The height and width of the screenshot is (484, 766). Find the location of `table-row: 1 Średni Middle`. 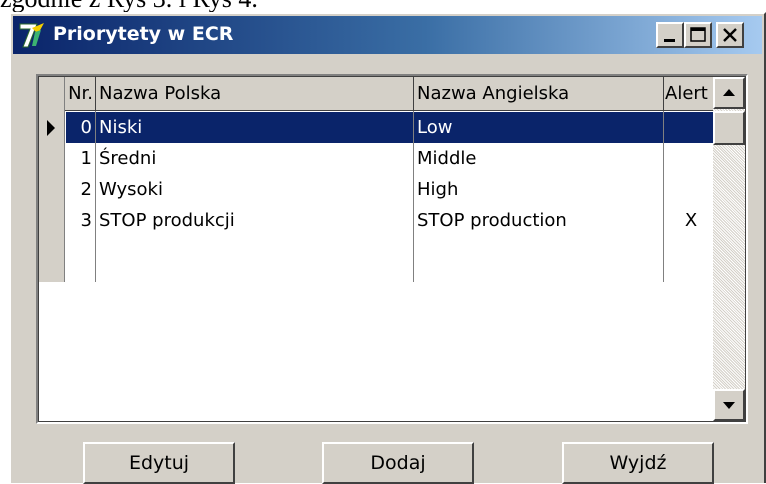

table-row: 1 Średni Middle is located at coordinates (379, 158).